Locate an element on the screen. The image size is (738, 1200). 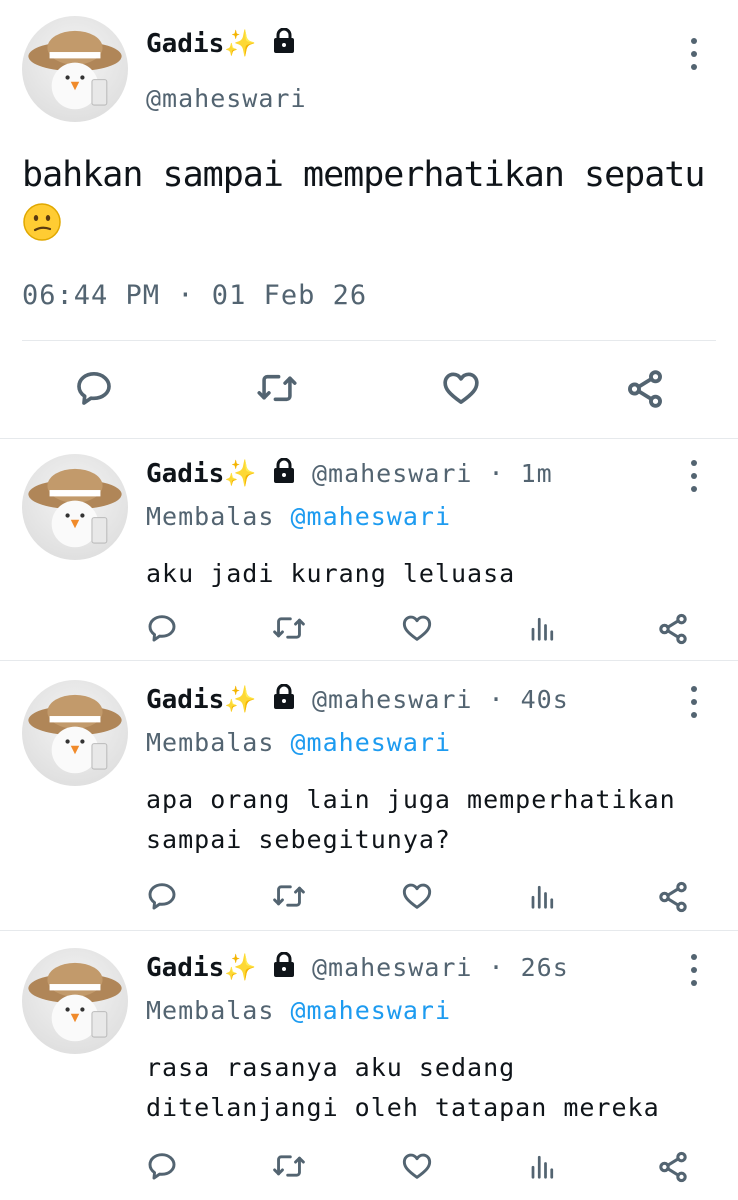
handle-time: @maheswari · 26s is located at coordinates (440, 967).